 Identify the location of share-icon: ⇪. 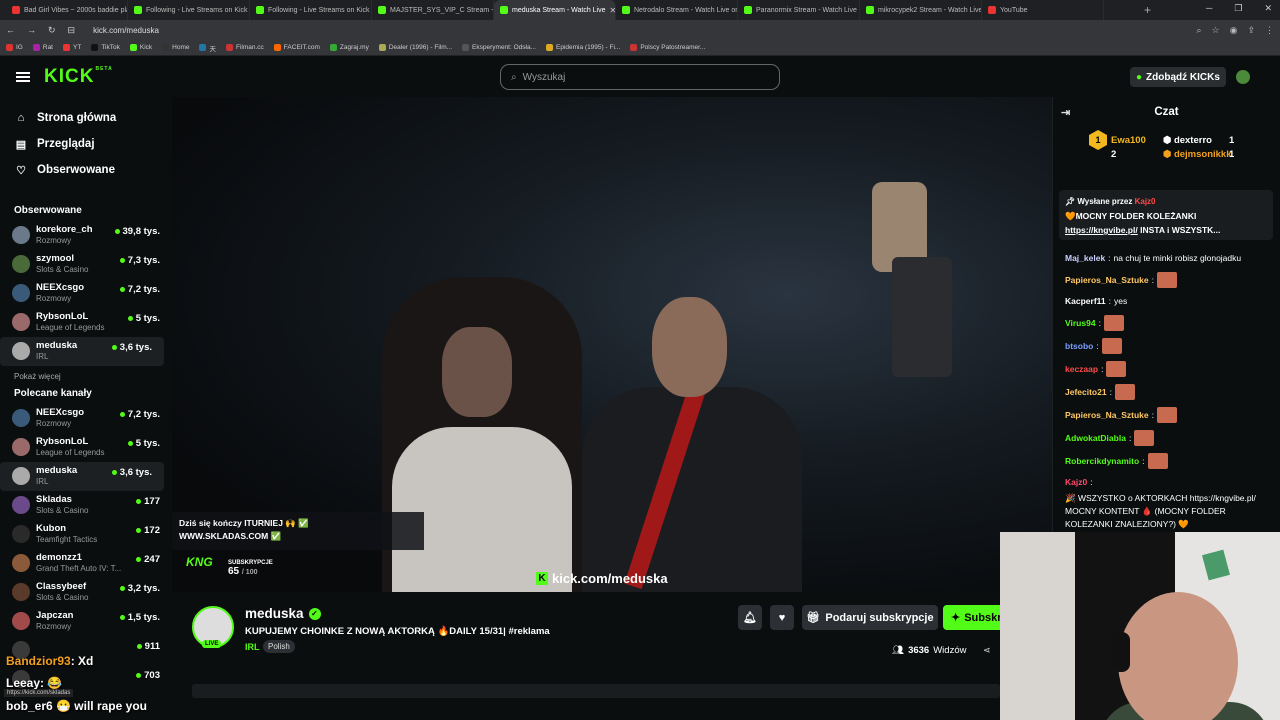
(1251, 30).